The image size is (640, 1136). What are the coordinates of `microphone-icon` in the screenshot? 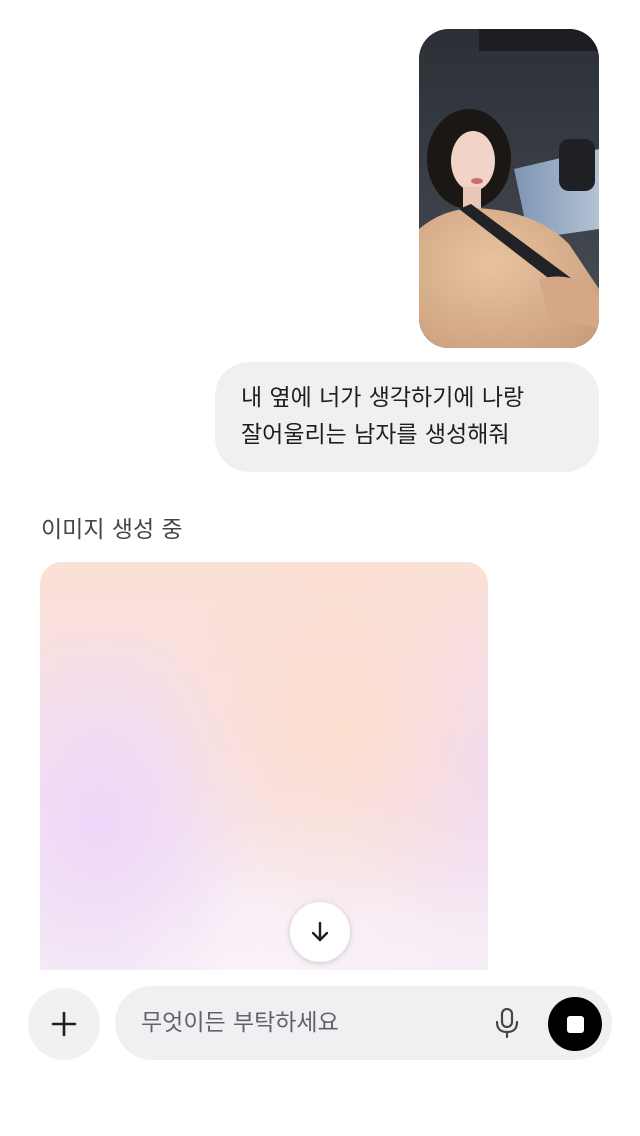 It's located at (507, 1023).